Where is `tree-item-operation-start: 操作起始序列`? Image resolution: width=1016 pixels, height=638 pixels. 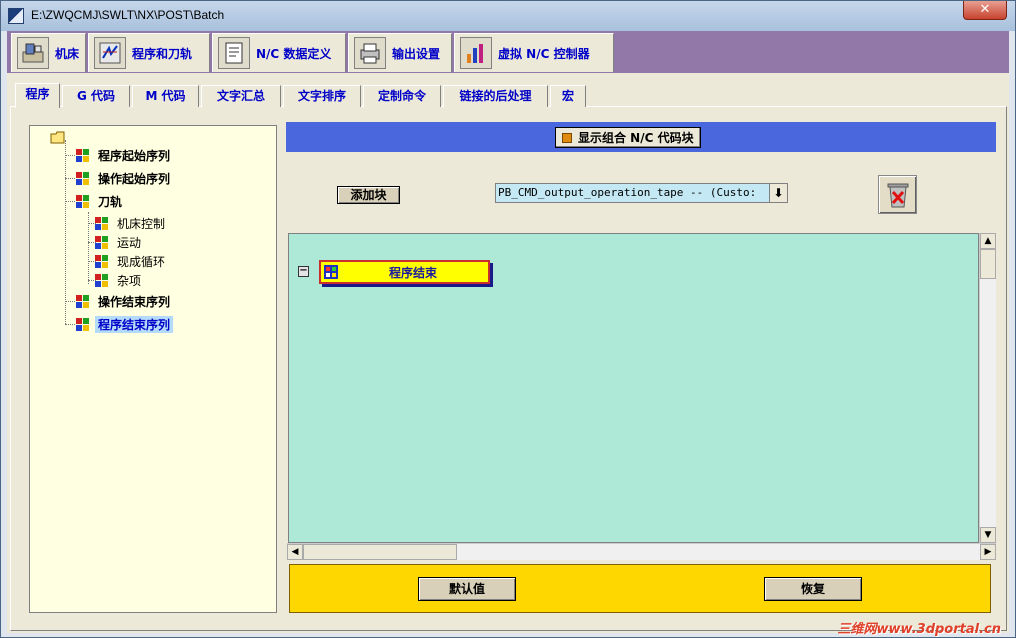 tree-item-operation-start: 操作起始序列 is located at coordinates (124, 178).